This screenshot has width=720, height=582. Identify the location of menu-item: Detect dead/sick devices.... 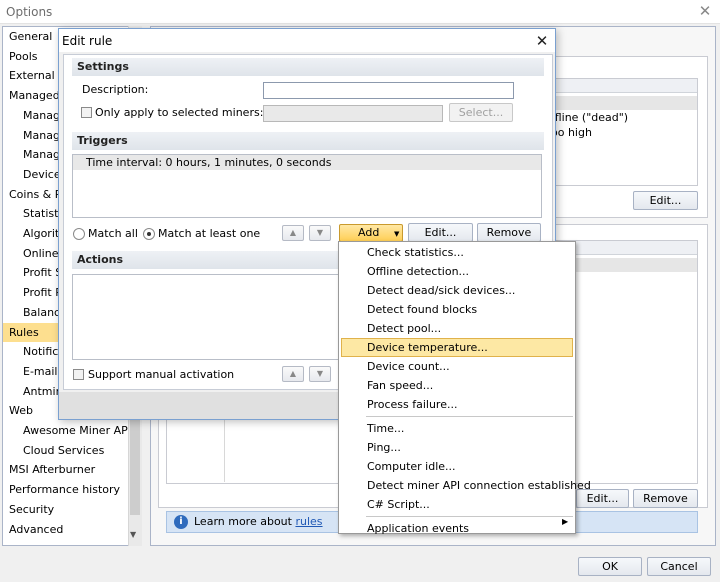
(457, 290).